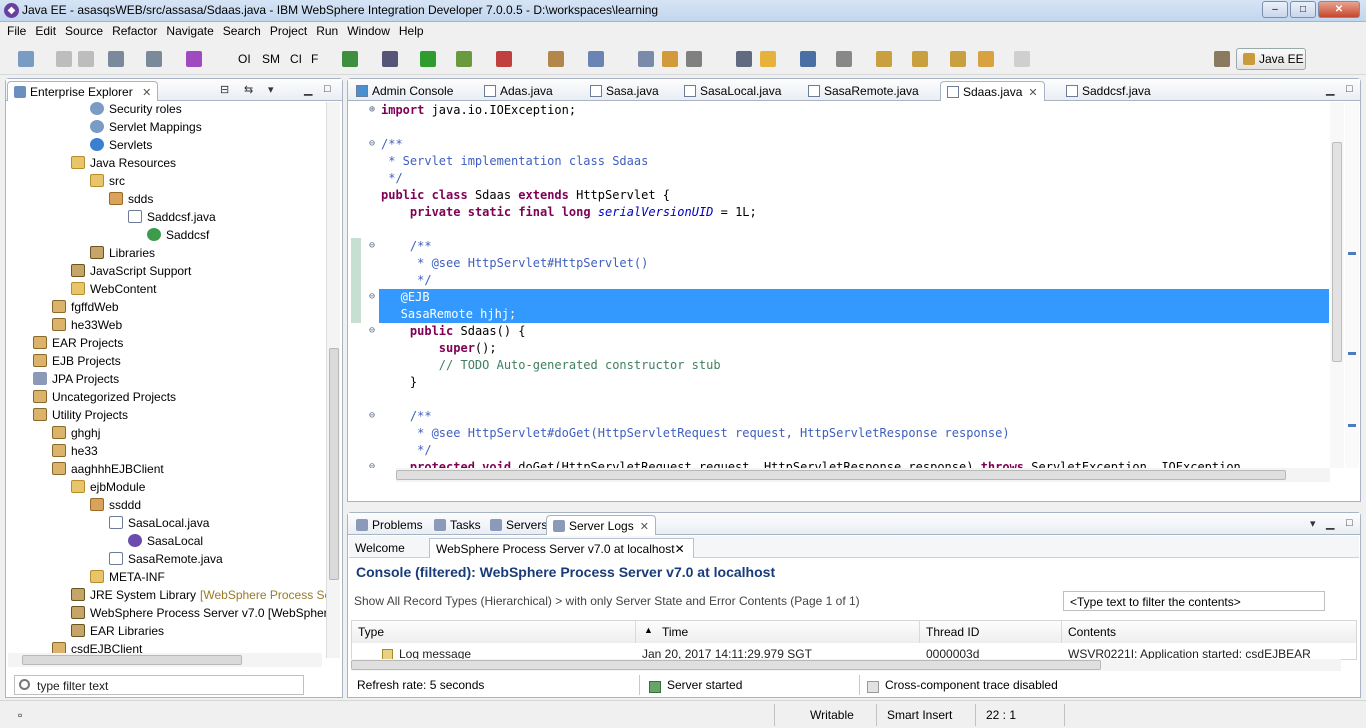 Image resolution: width=1366 pixels, height=728 pixels. I want to click on toggle-mark-icon, so click(768, 59).